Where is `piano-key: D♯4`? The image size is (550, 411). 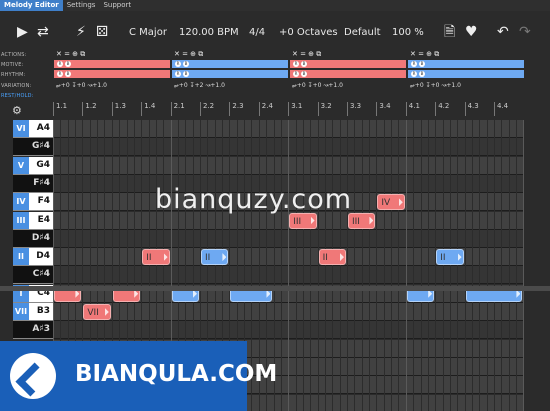 piano-key: D♯4 is located at coordinates (33, 238).